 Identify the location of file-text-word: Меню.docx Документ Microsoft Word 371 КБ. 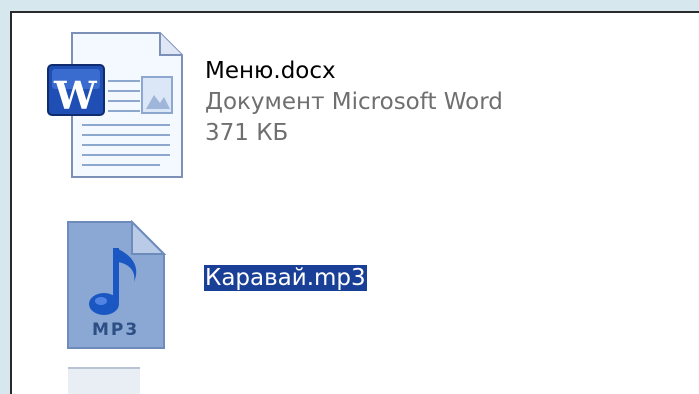
(354, 102).